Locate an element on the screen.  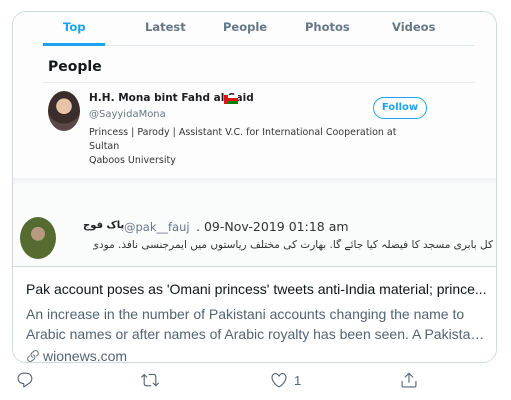
retweet-button is located at coordinates (153, 380).